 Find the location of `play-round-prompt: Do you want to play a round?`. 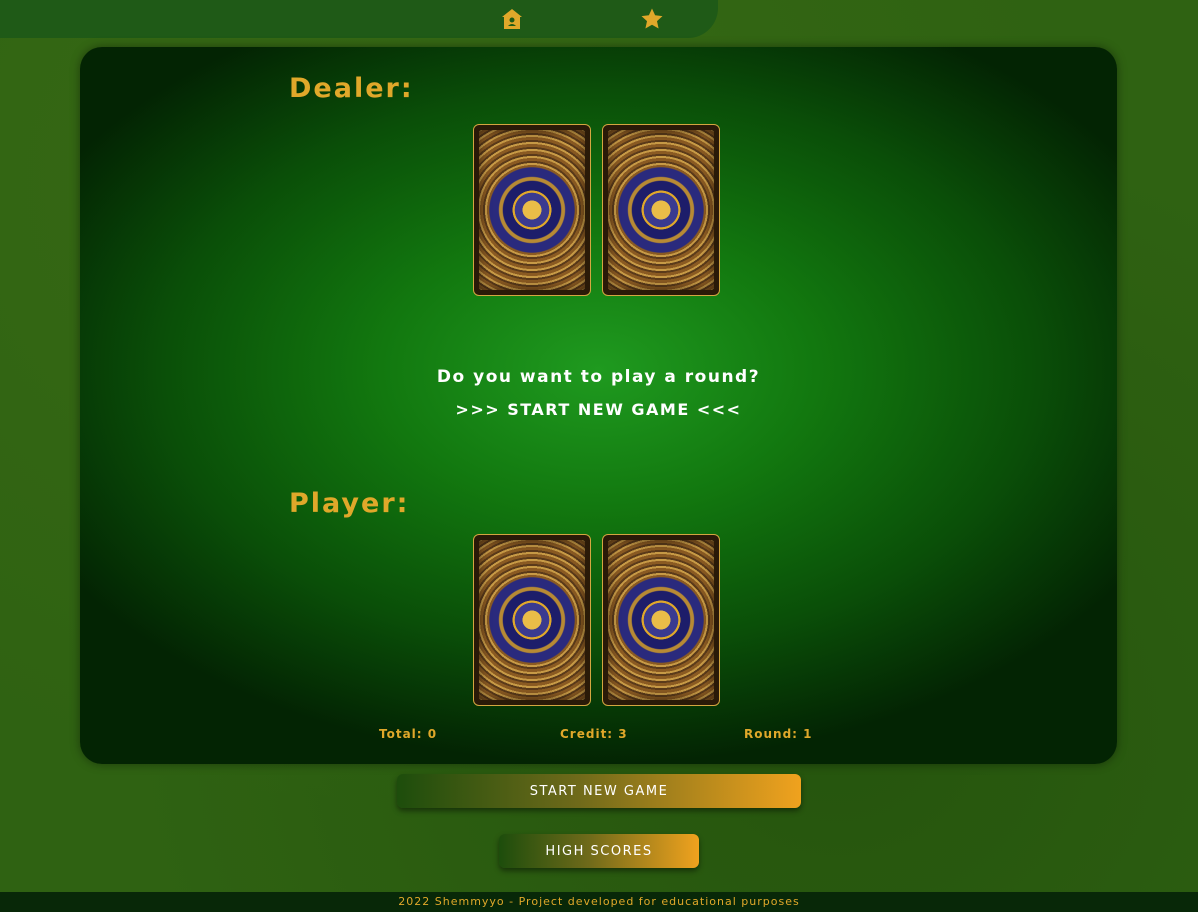

play-round-prompt: Do you want to play a round? is located at coordinates (598, 377).